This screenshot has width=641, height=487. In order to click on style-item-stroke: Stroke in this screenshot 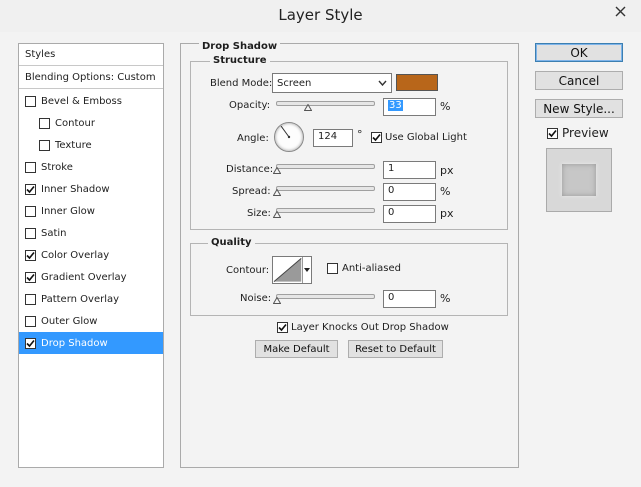, I will do `click(91, 167)`.